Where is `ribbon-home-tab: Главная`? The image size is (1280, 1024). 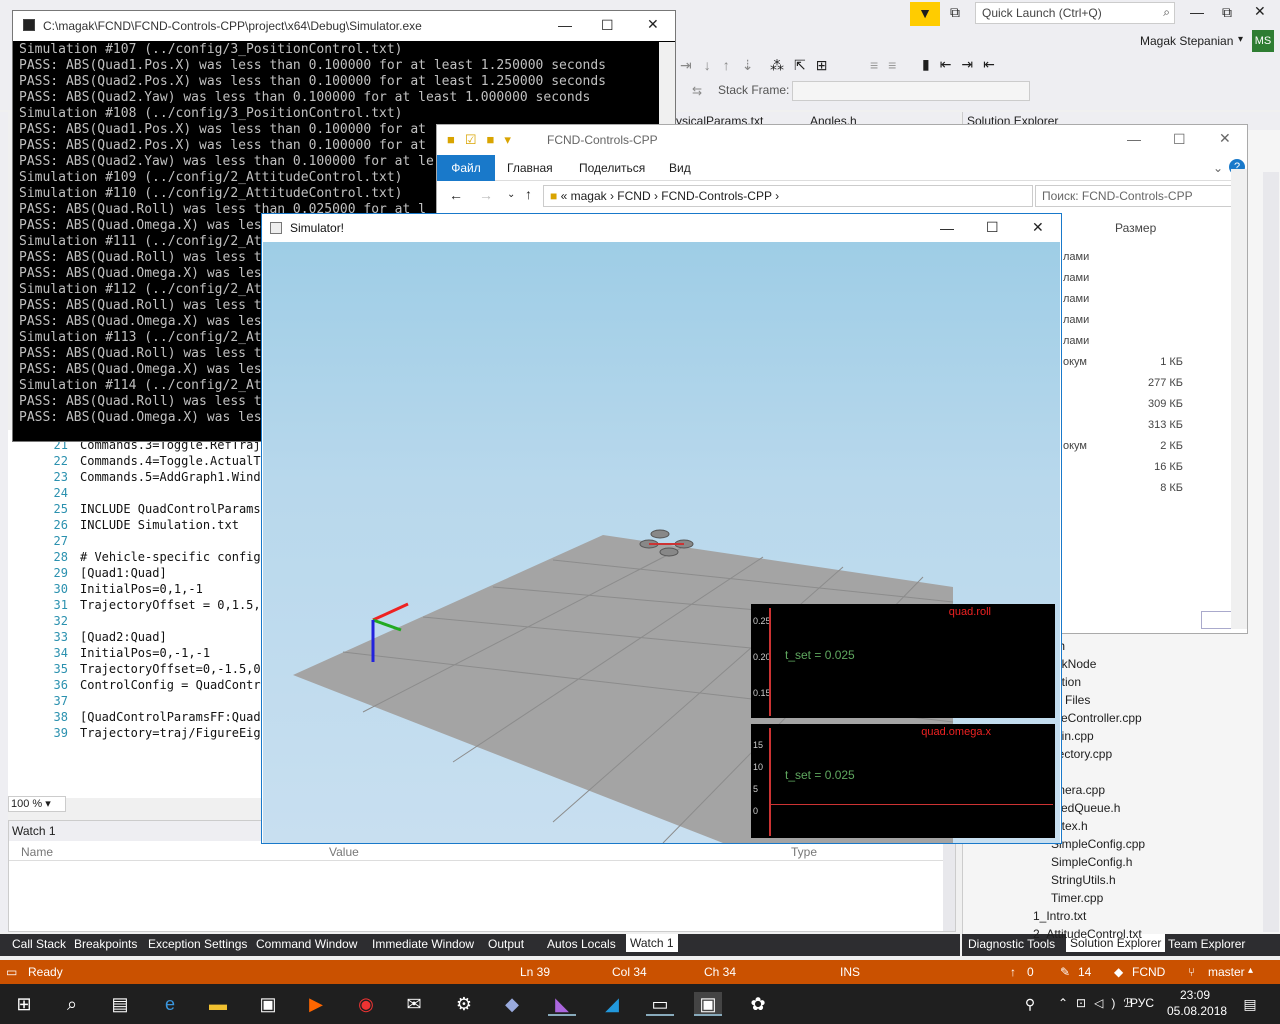 ribbon-home-tab: Главная is located at coordinates (530, 168).